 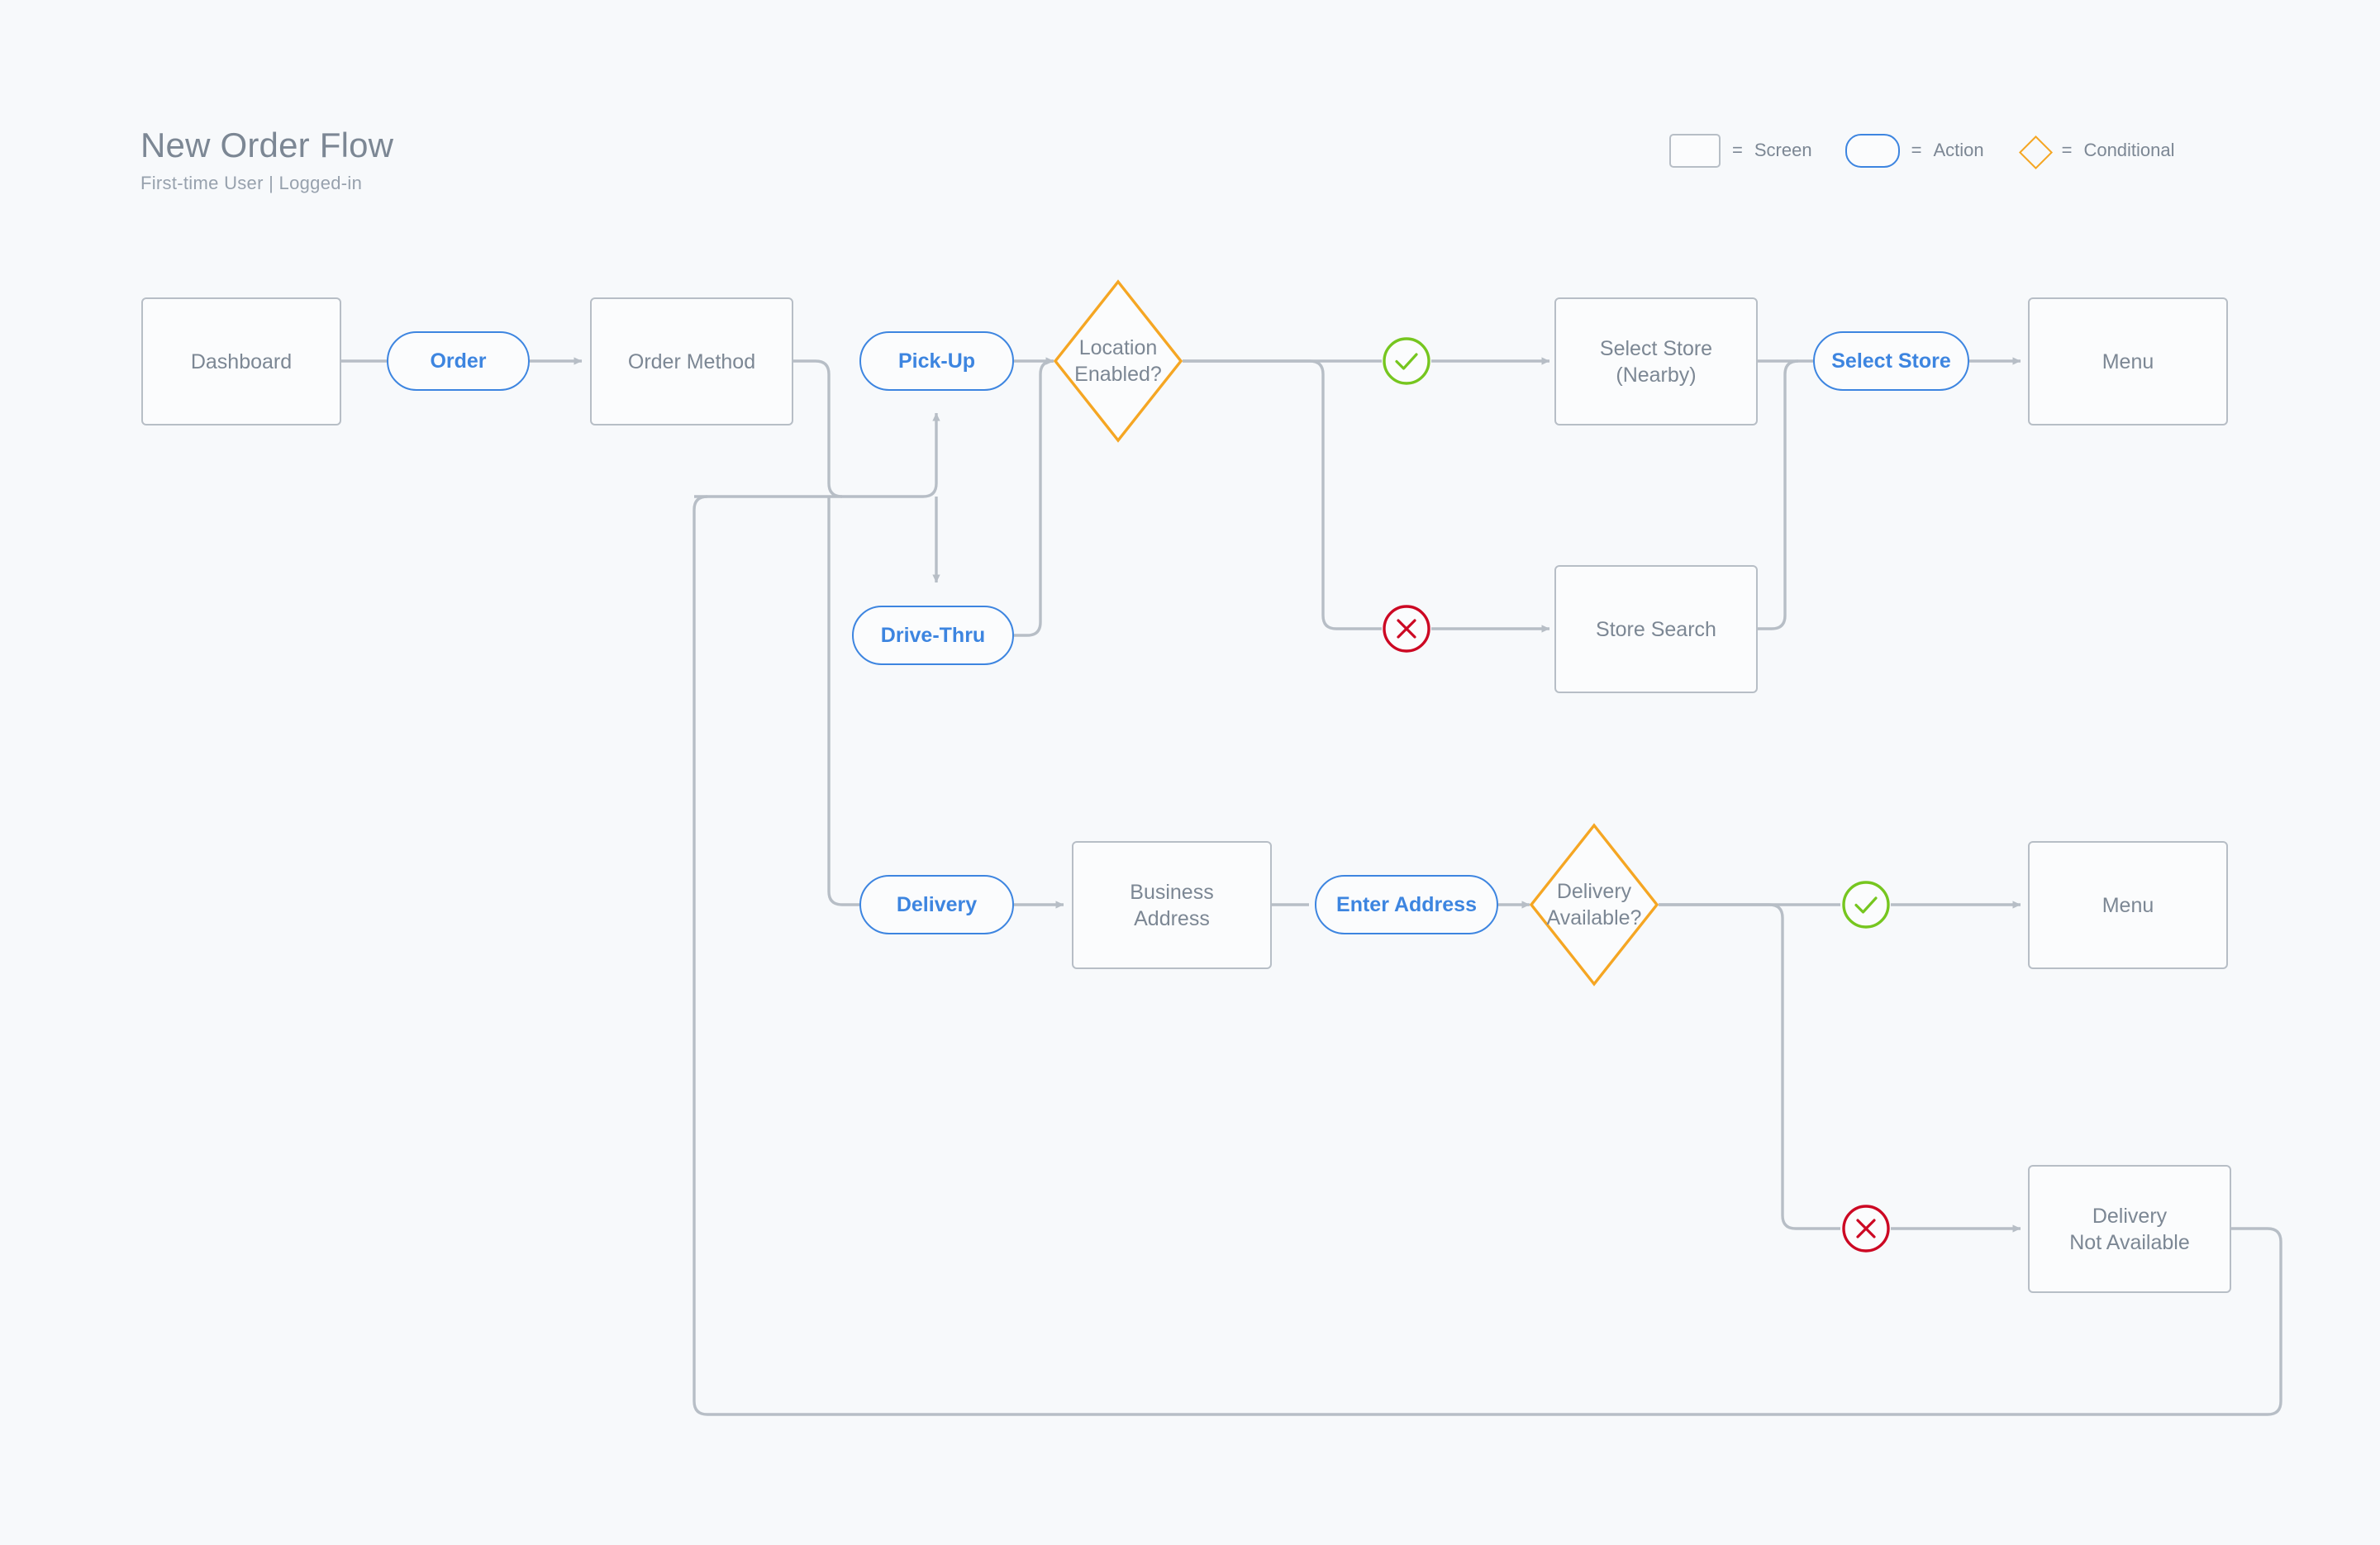 I want to click on node-label: Order, so click(x=458, y=361).